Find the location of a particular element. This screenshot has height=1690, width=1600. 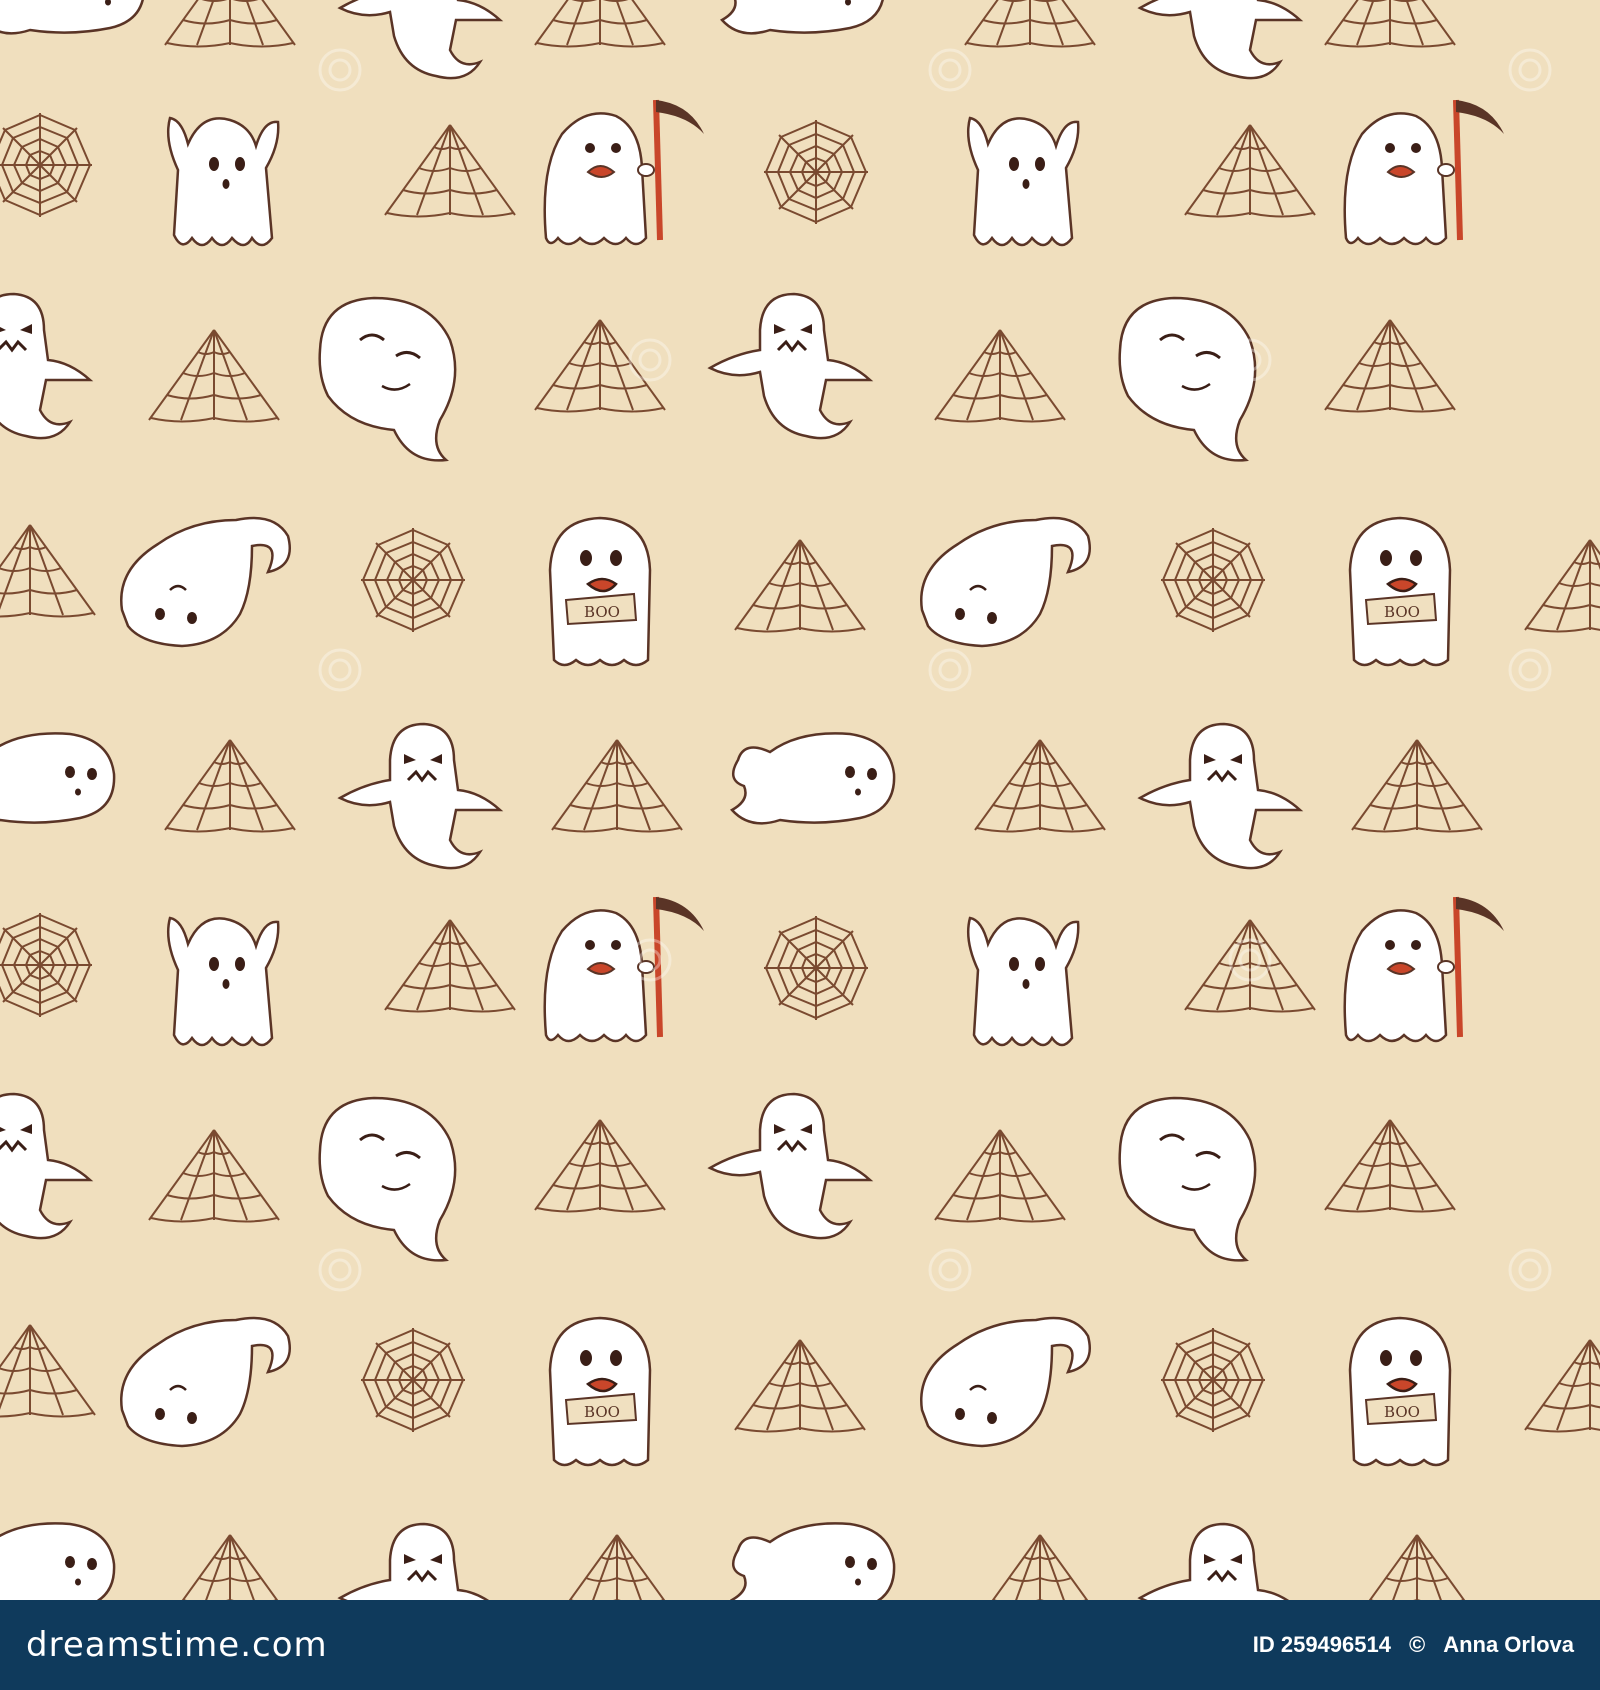

image-id: ID 259496514 is located at coordinates (1321, 1644).